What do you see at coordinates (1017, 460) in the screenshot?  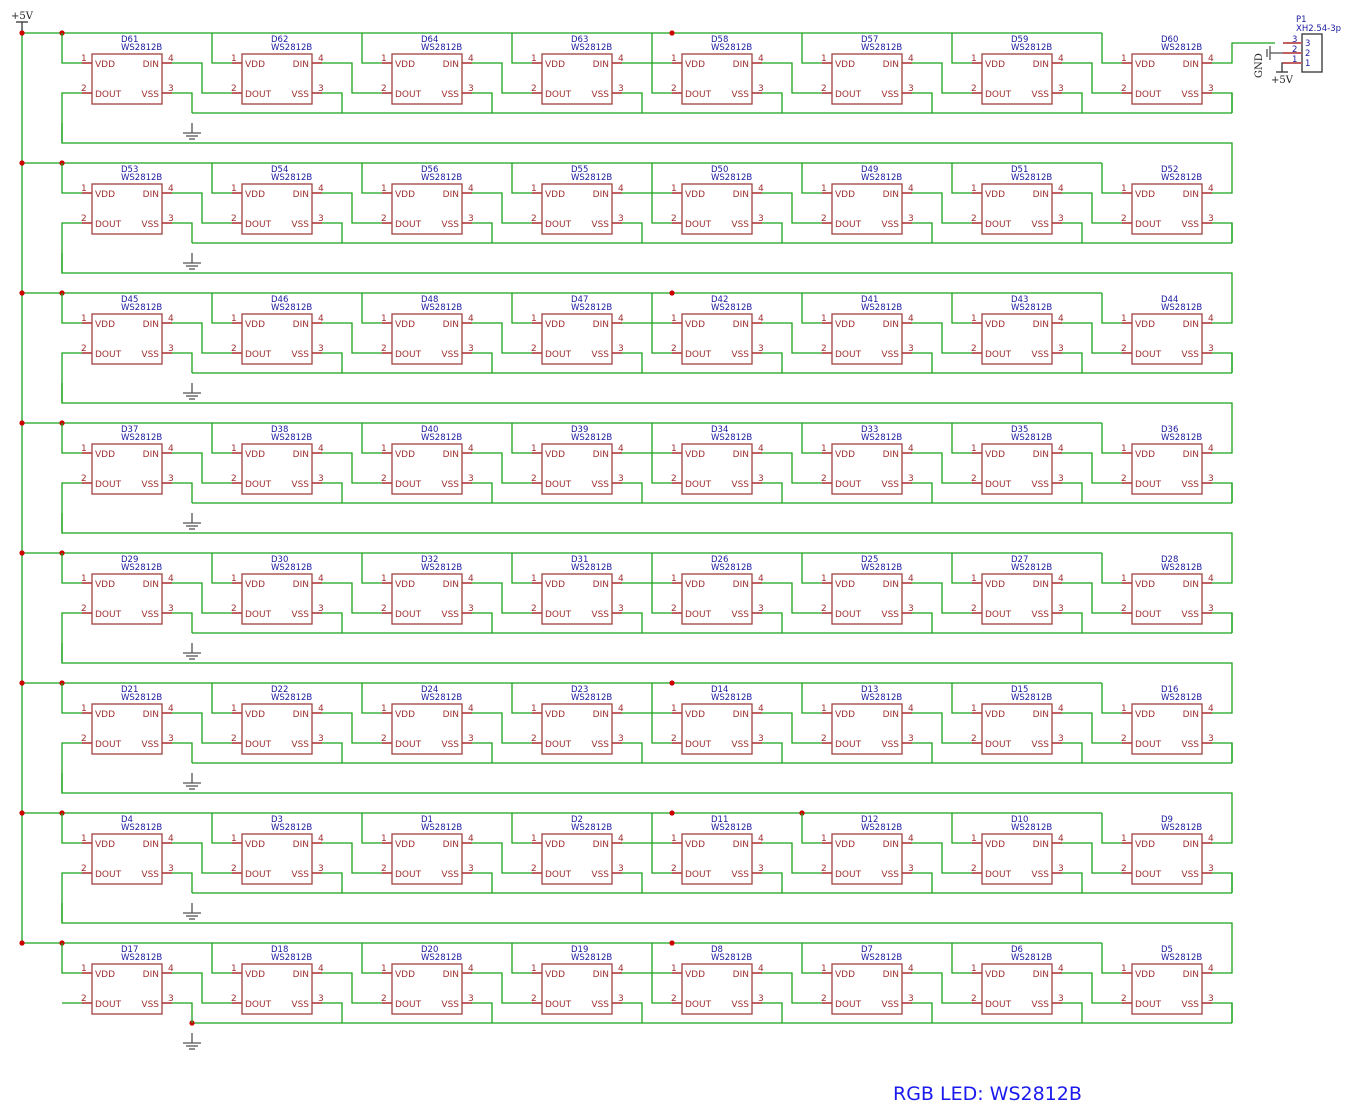 I see `led-d35: VDDDOUTDINVSS1243D35WS2812B` at bounding box center [1017, 460].